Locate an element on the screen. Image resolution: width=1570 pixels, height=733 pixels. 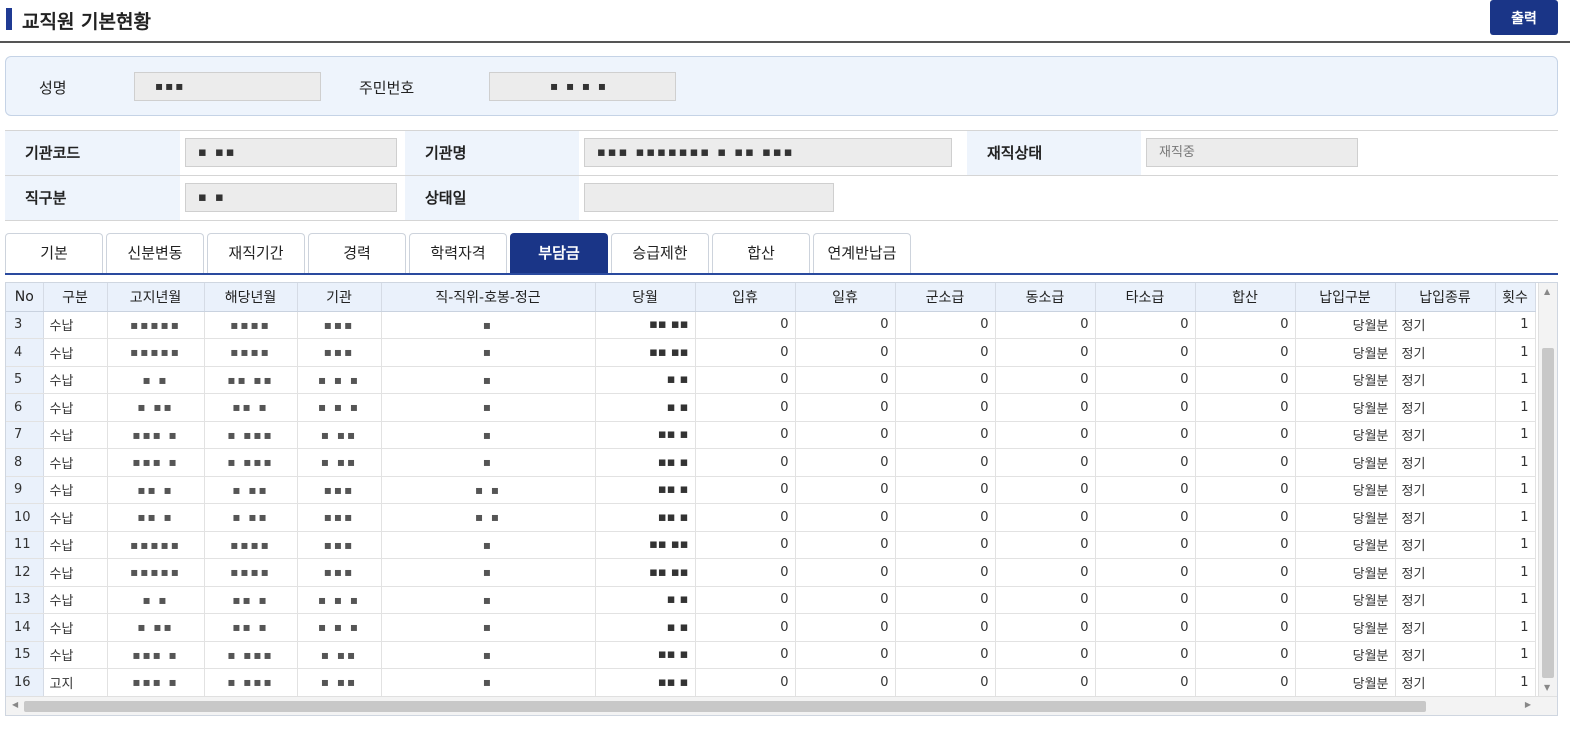
tab-promotion-limit: 승급제한 is located at coordinates (660, 253).